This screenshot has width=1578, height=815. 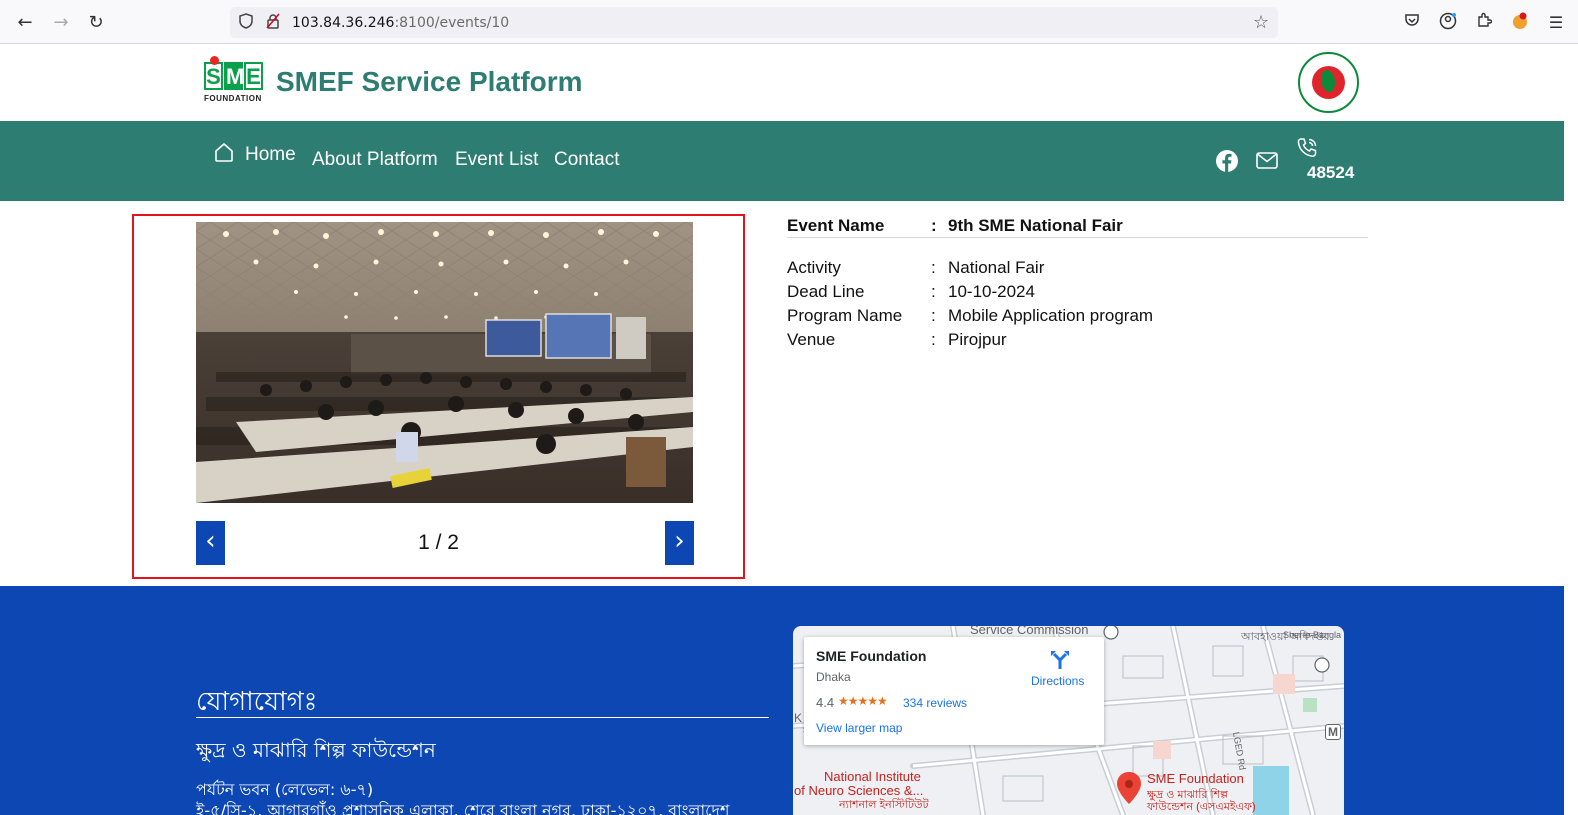 I want to click on directions-icon, so click(x=1060, y=660).